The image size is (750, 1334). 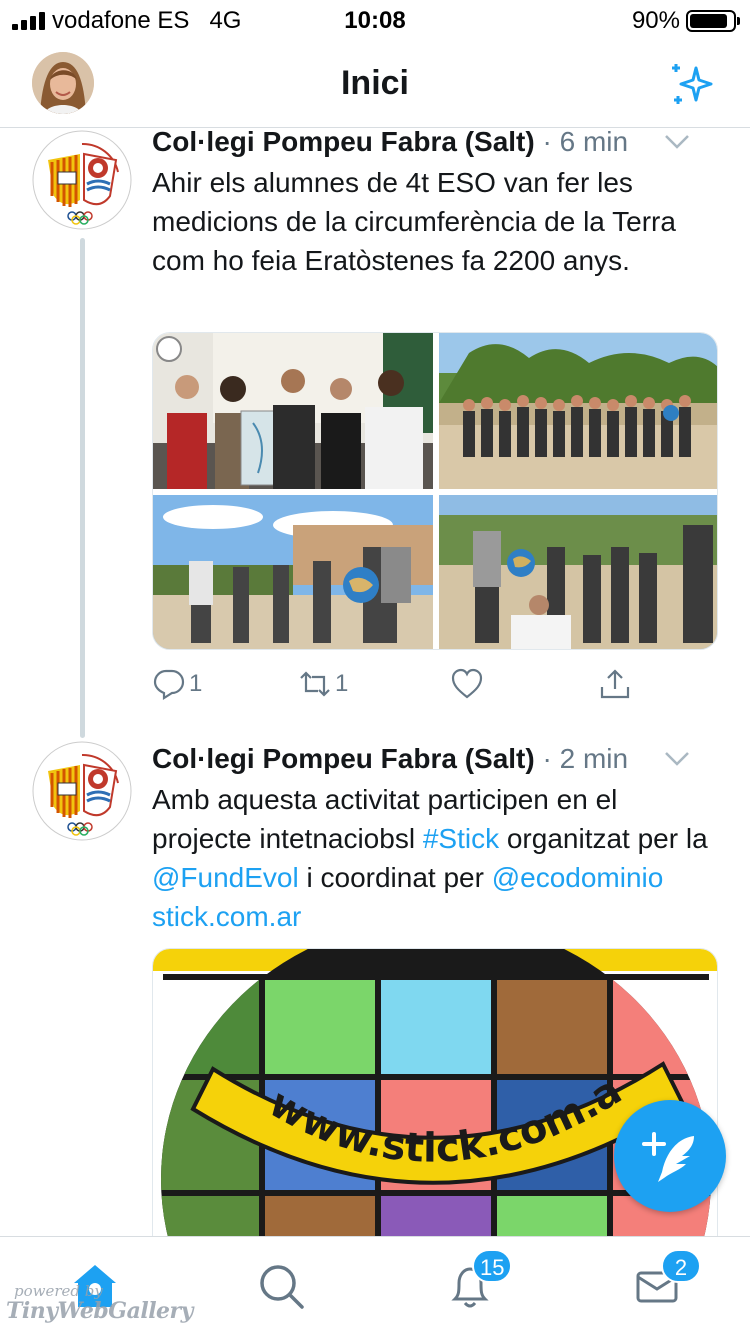 I want to click on sparkle-icon, so click(x=693, y=85).